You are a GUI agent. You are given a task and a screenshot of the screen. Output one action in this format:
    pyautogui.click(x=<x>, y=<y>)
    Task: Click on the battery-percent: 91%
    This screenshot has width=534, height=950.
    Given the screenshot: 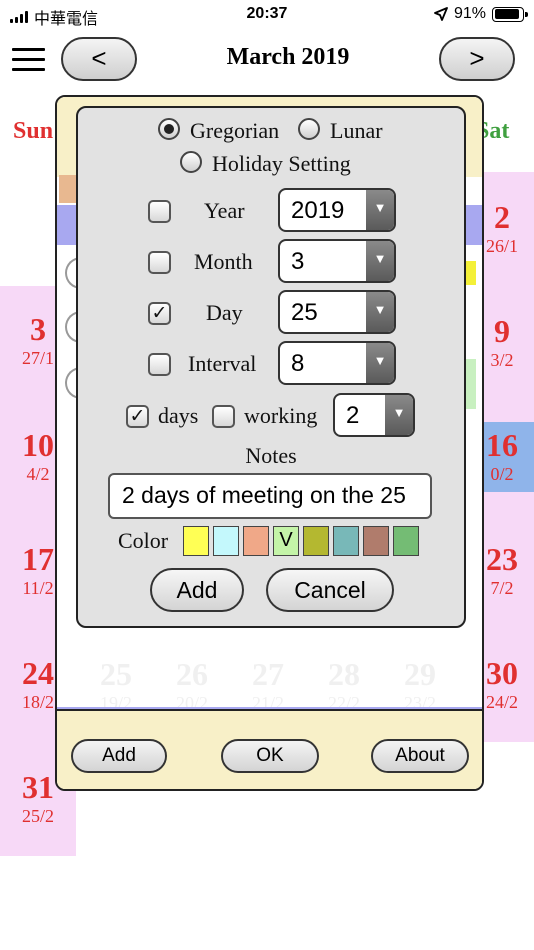 What is the action you would take?
    pyautogui.click(x=469, y=13)
    